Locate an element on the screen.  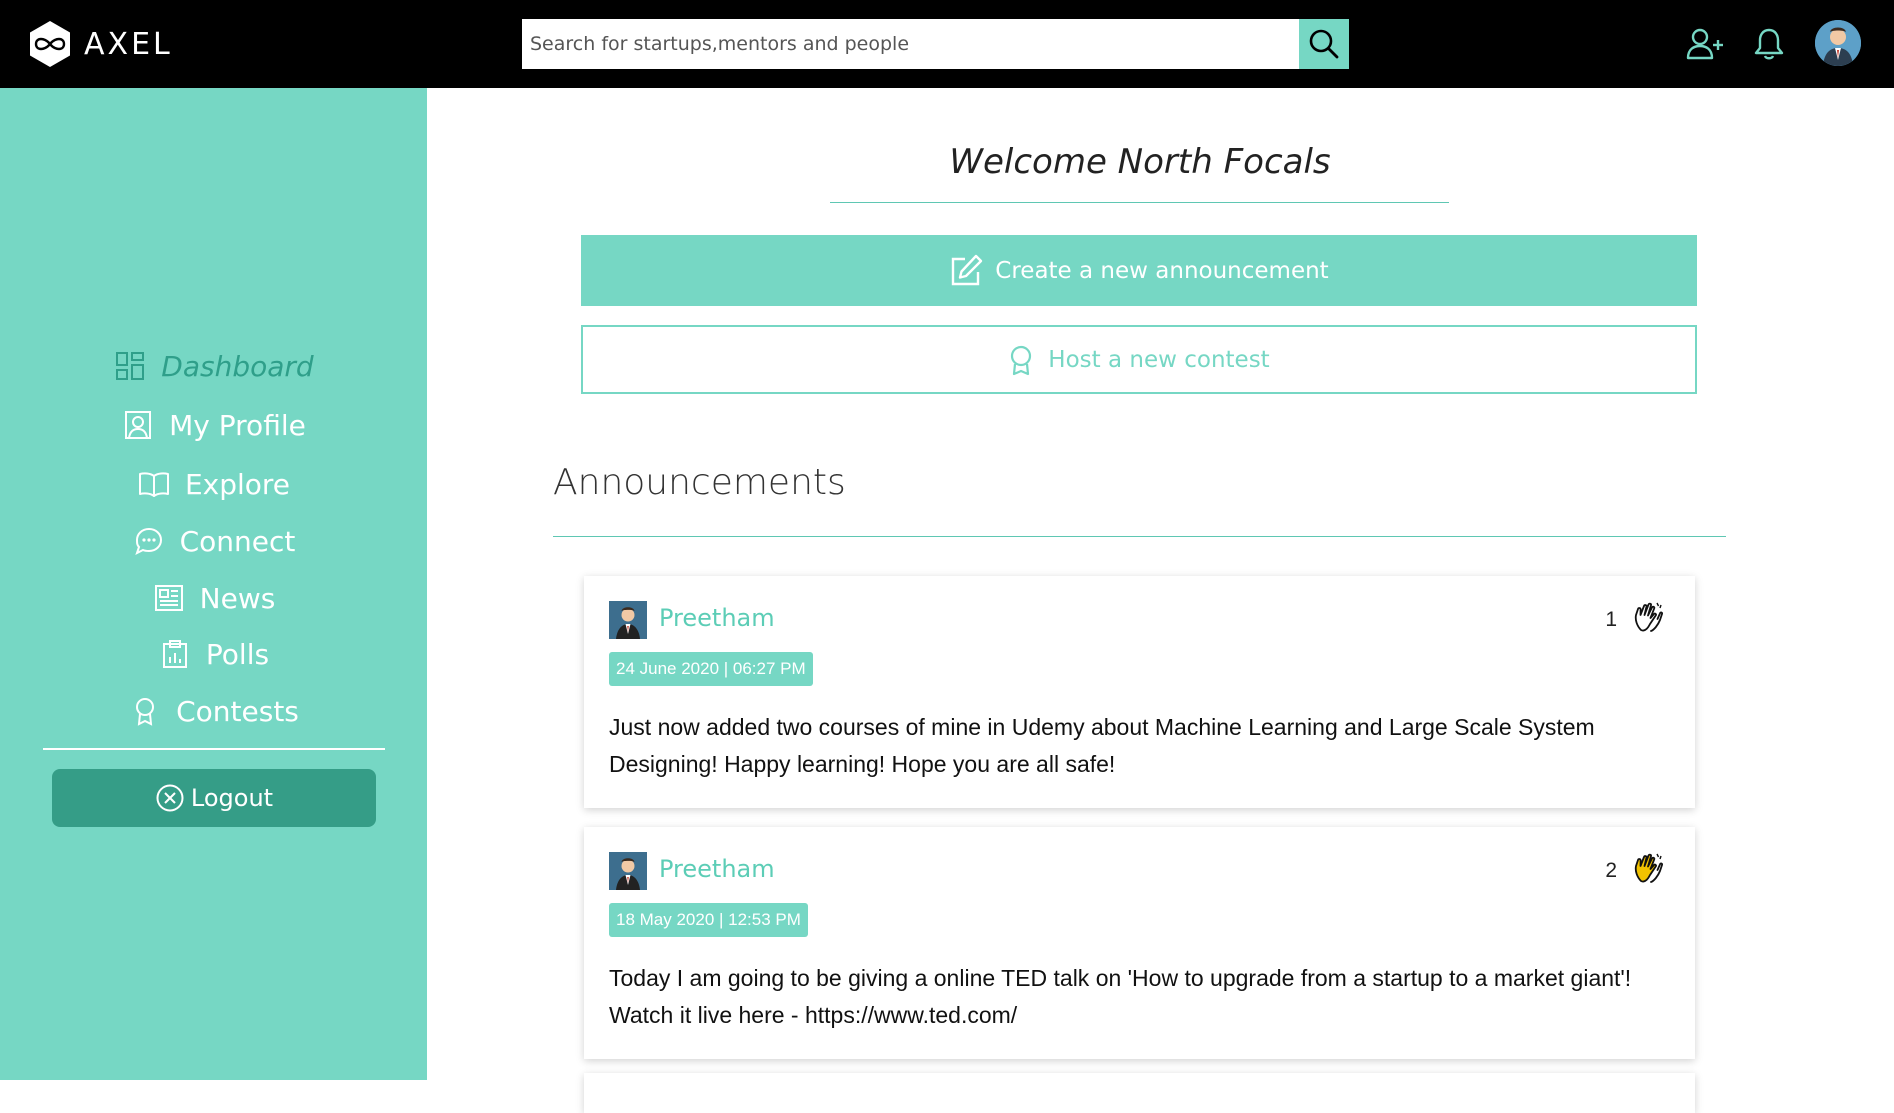
announcements-heading: Announcements is located at coordinates (699, 482).